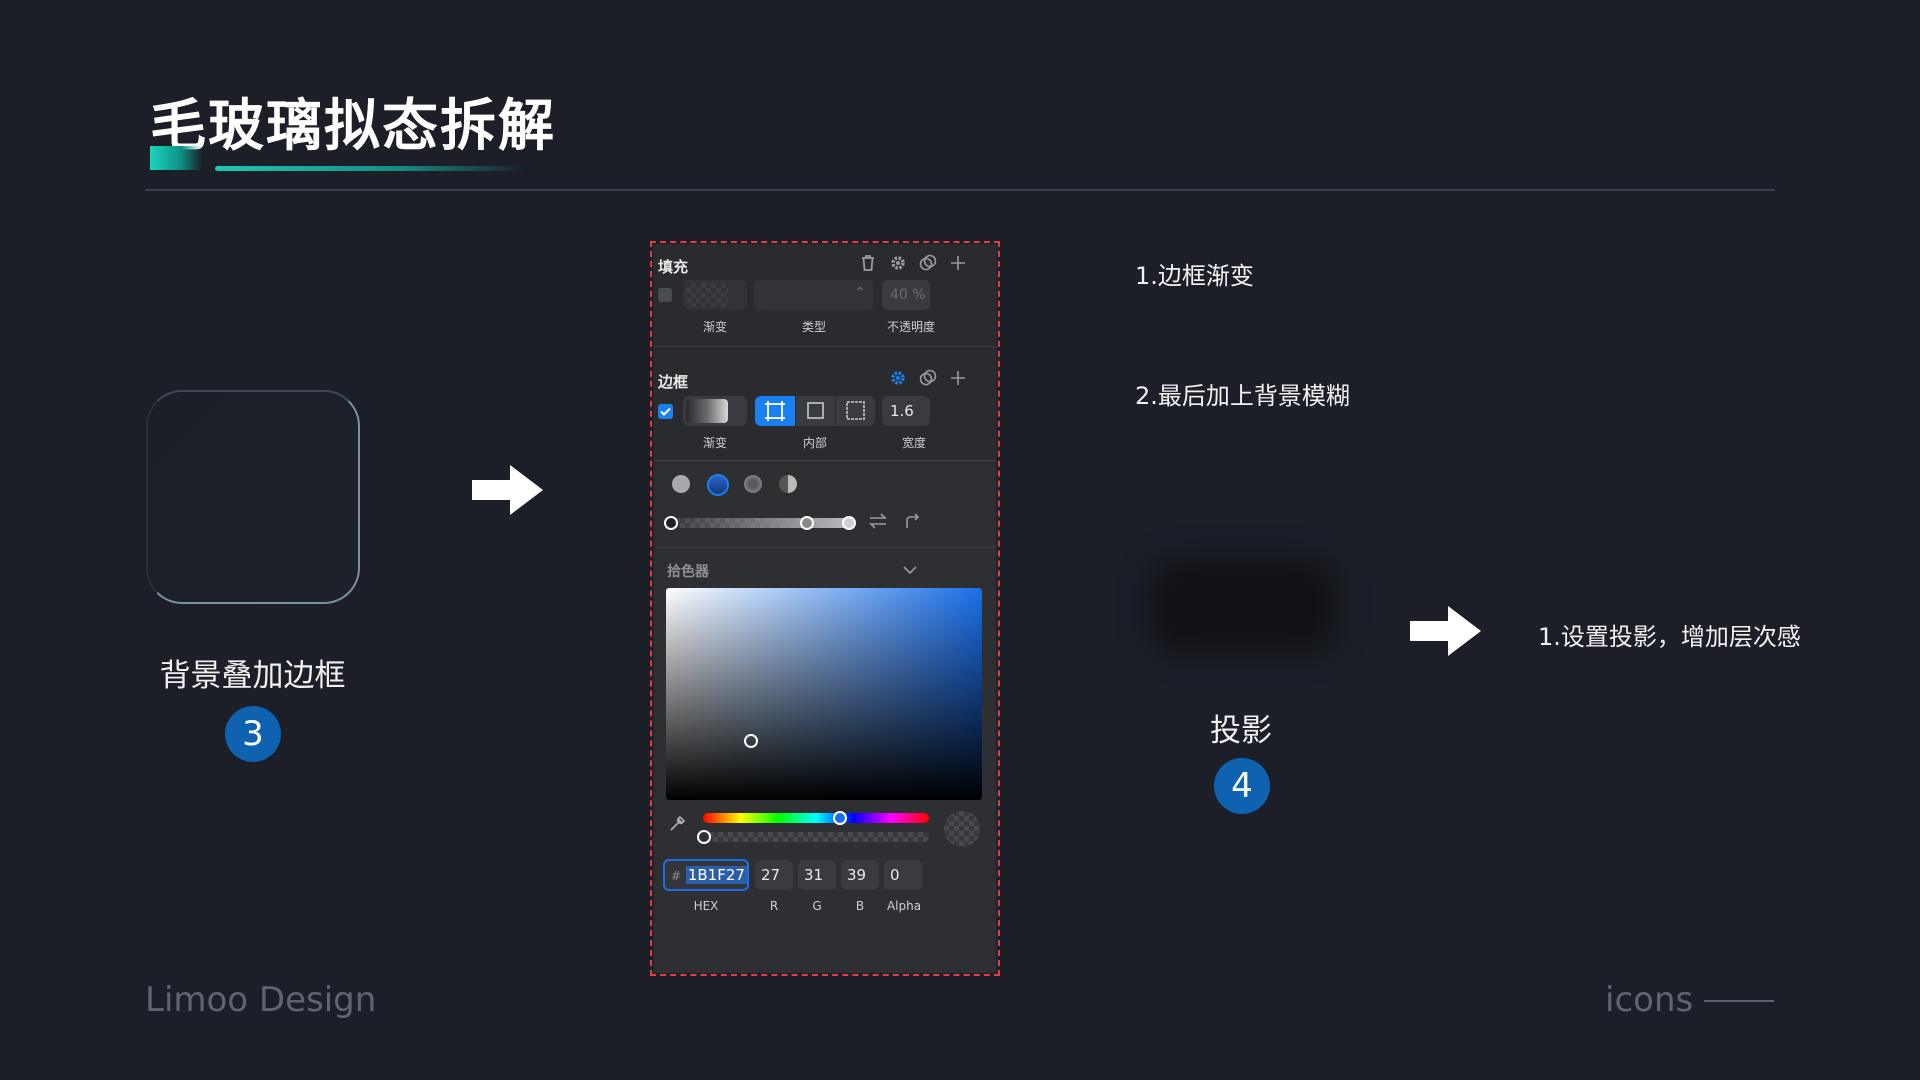  What do you see at coordinates (252, 676) in the screenshot?
I see `left-caption: 背景叠加边框` at bounding box center [252, 676].